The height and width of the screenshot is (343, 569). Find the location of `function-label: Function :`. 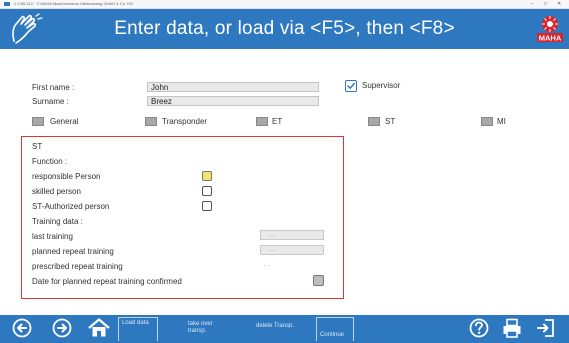

function-label: Function : is located at coordinates (50, 161).